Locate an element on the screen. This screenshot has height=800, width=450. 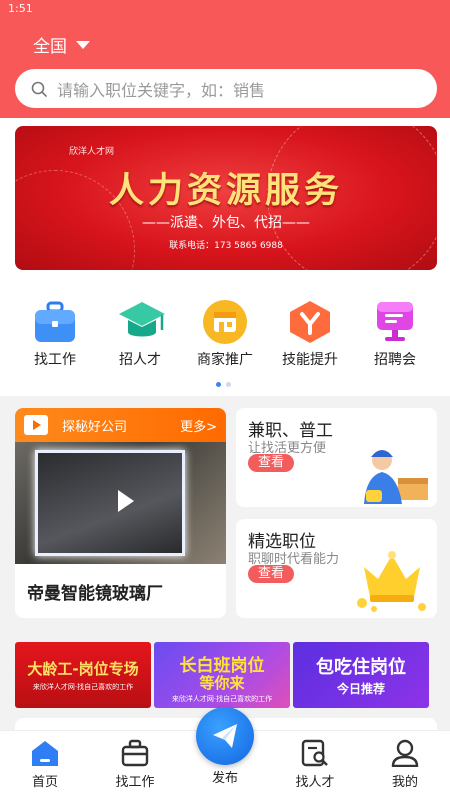
company-video is located at coordinates (120, 503).